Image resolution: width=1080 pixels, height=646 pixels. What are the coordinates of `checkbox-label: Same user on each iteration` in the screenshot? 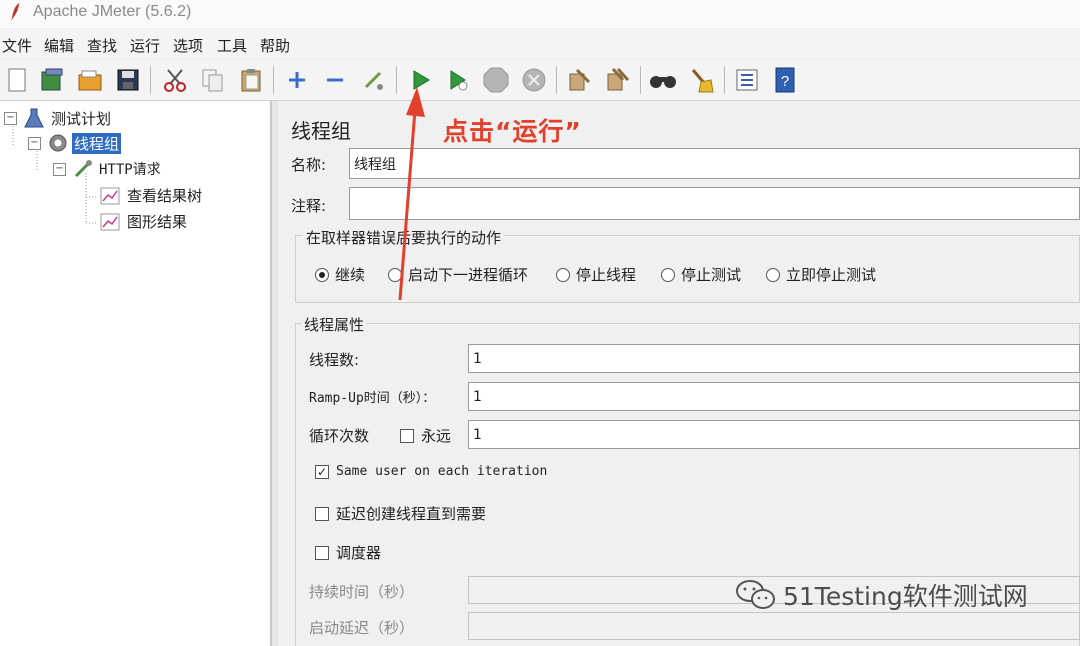 It's located at (442, 471).